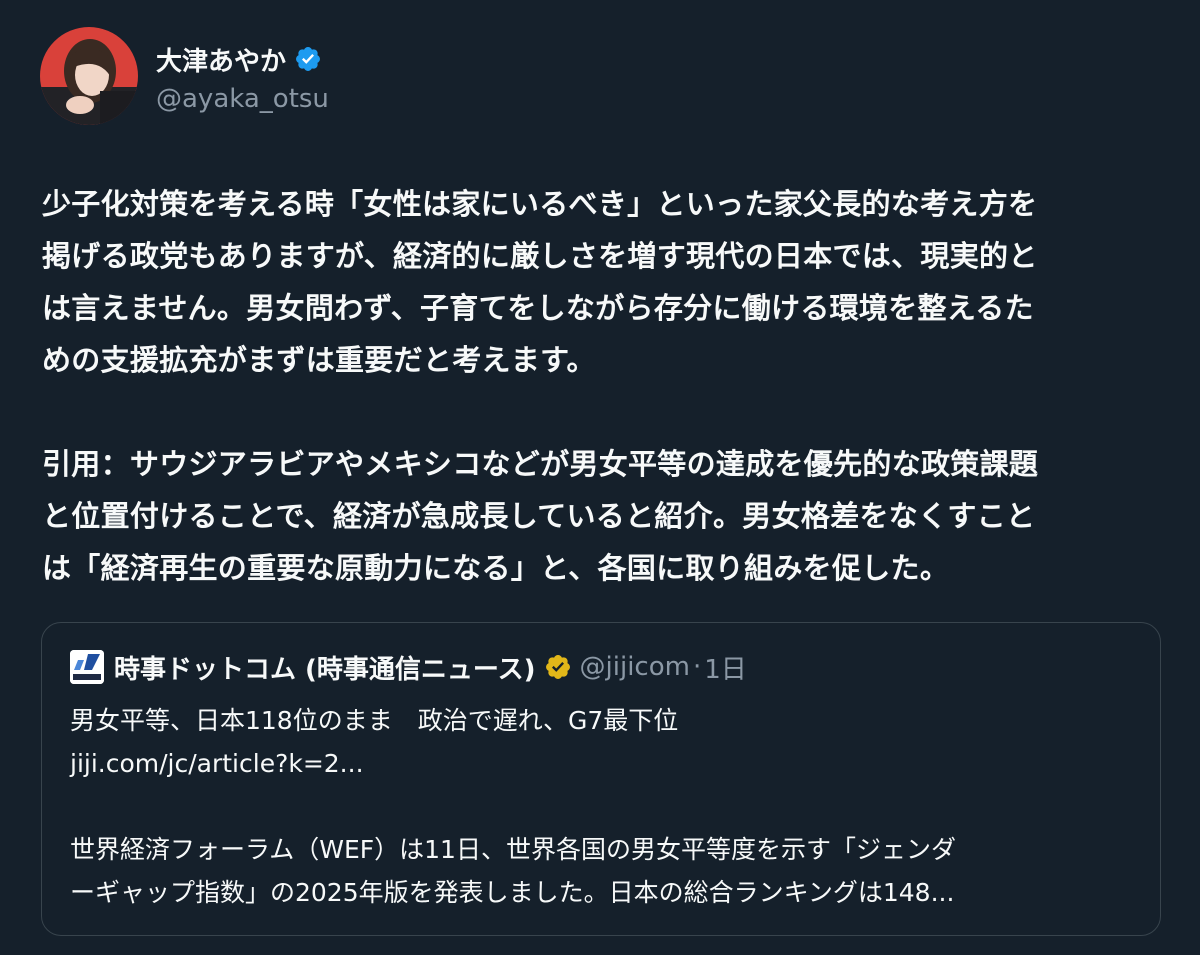 Image resolution: width=1200 pixels, height=955 pixels. What do you see at coordinates (558, 667) in the screenshot?
I see `verified-gold-badge-icon` at bounding box center [558, 667].